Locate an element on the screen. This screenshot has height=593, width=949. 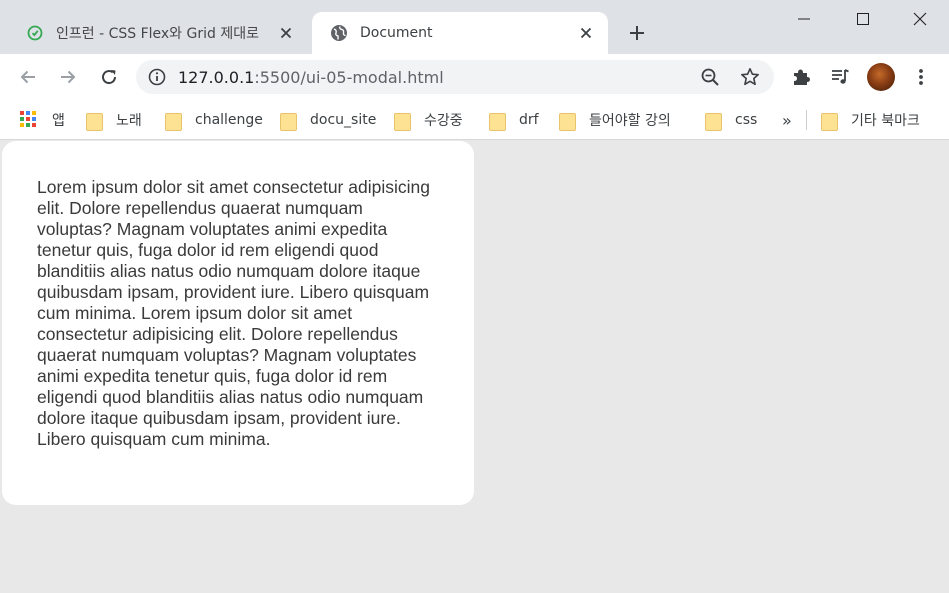
bookmark-folder: challenge is located at coordinates (214, 120).